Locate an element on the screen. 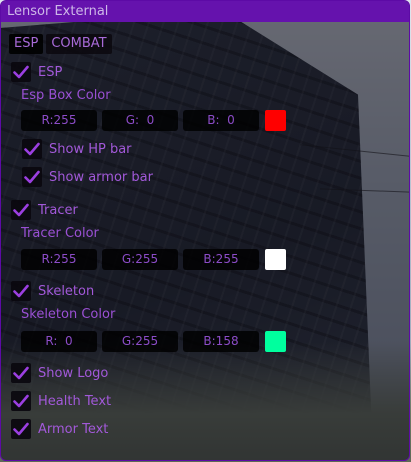  show-hp-bar-label: Show HP bar is located at coordinates (90, 149).